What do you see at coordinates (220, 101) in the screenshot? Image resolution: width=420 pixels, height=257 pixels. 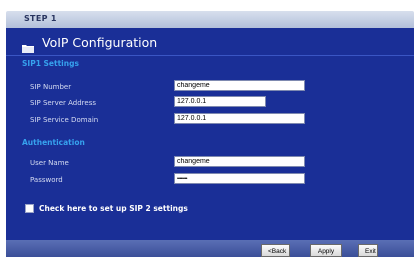 I see `sip-server-address-input` at bounding box center [220, 101].